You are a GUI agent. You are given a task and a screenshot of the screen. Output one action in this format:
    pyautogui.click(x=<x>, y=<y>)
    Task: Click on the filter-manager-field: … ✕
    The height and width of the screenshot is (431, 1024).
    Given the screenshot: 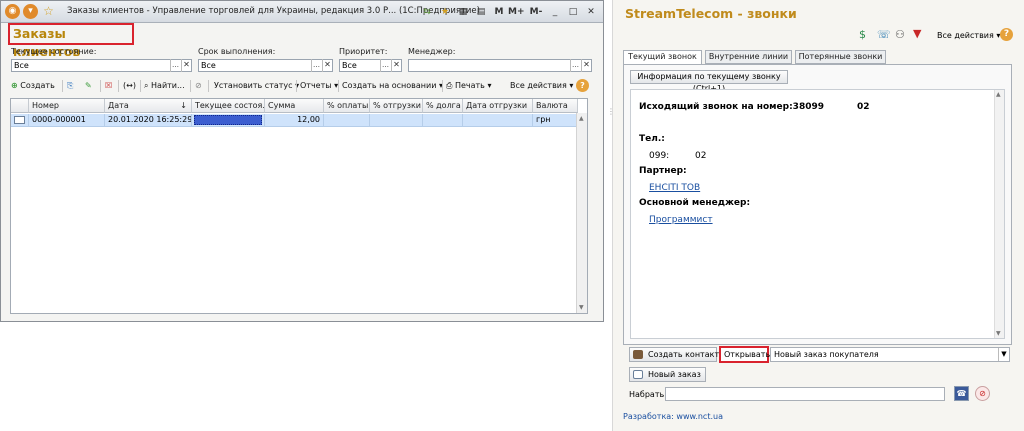 What is the action you would take?
    pyautogui.click(x=500, y=65)
    